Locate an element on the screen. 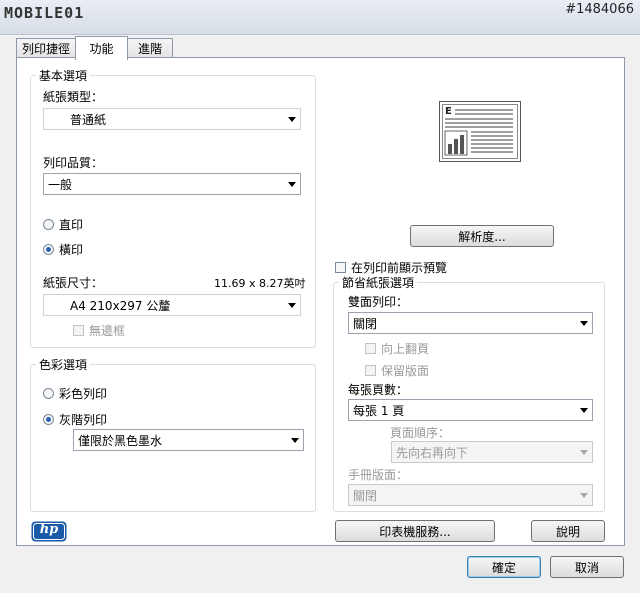 This screenshot has height=593, width=640. borderless-checkbox: 無邊框 is located at coordinates (99, 330).